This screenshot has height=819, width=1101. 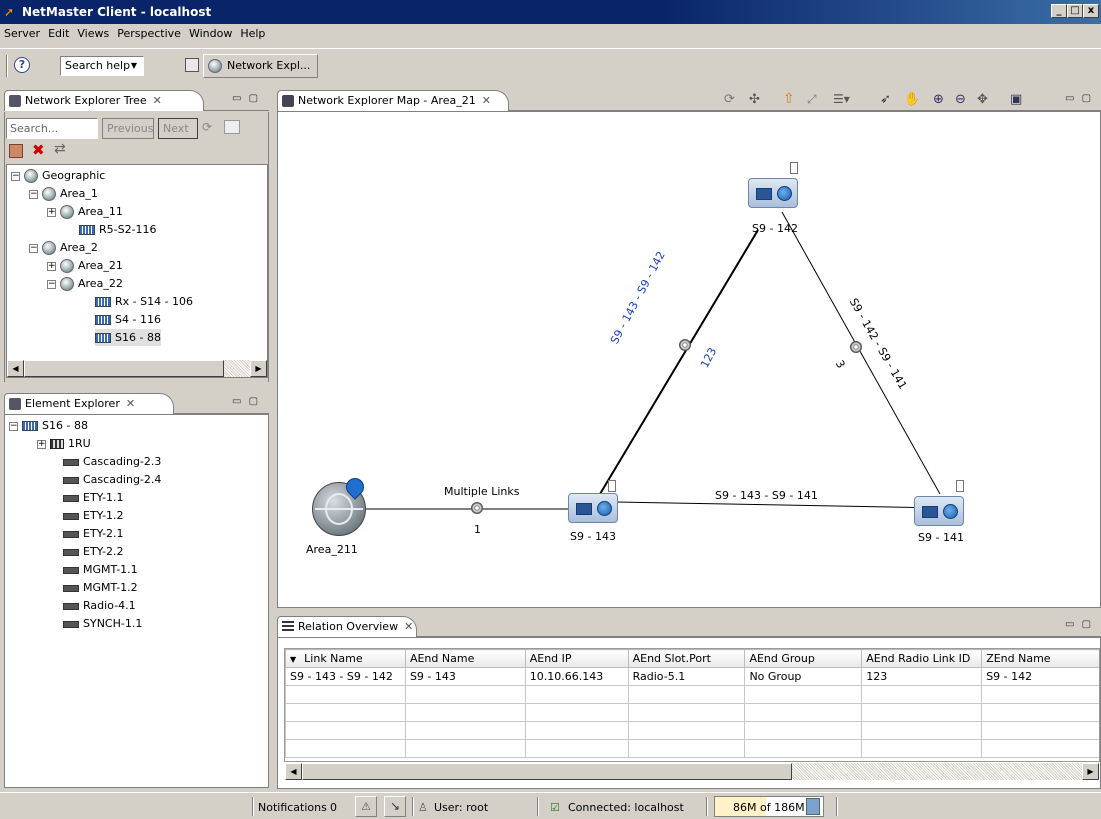 I want to click on menu-window: Window, so click(x=210, y=32).